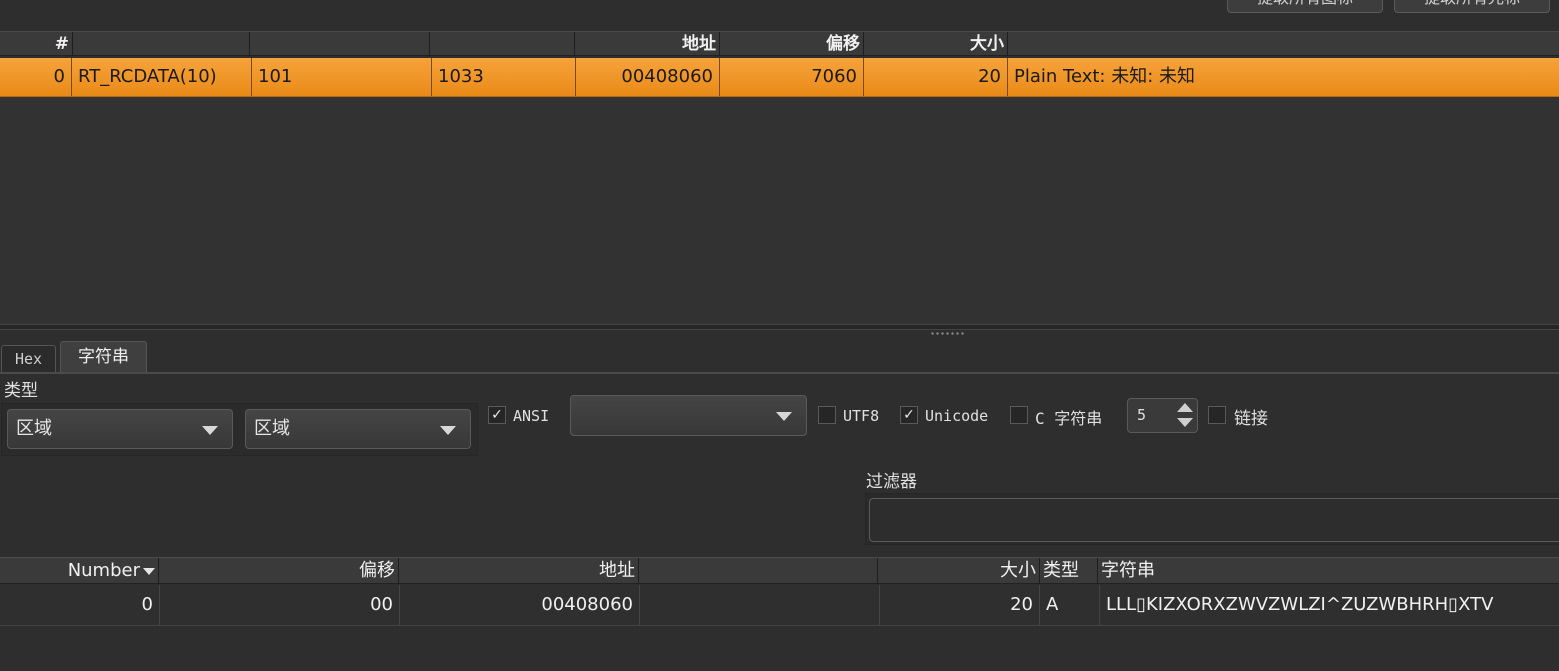 This screenshot has height=671, width=1559. What do you see at coordinates (779, 373) in the screenshot?
I see `tab-divider` at bounding box center [779, 373].